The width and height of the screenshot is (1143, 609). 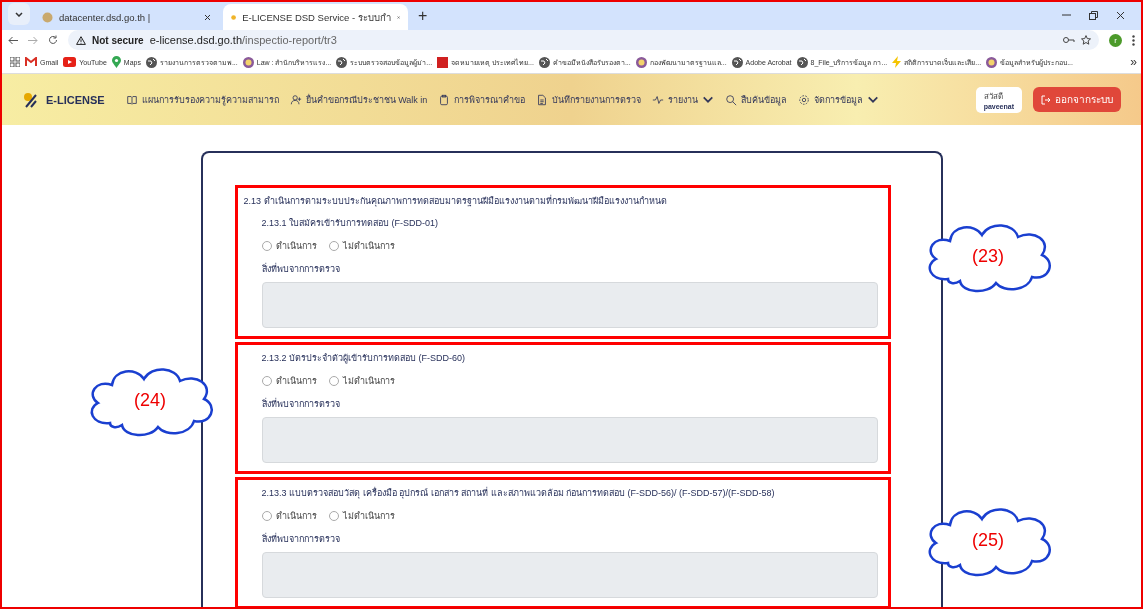 What do you see at coordinates (444, 99) in the screenshot?
I see `clipboard-icon` at bounding box center [444, 99].